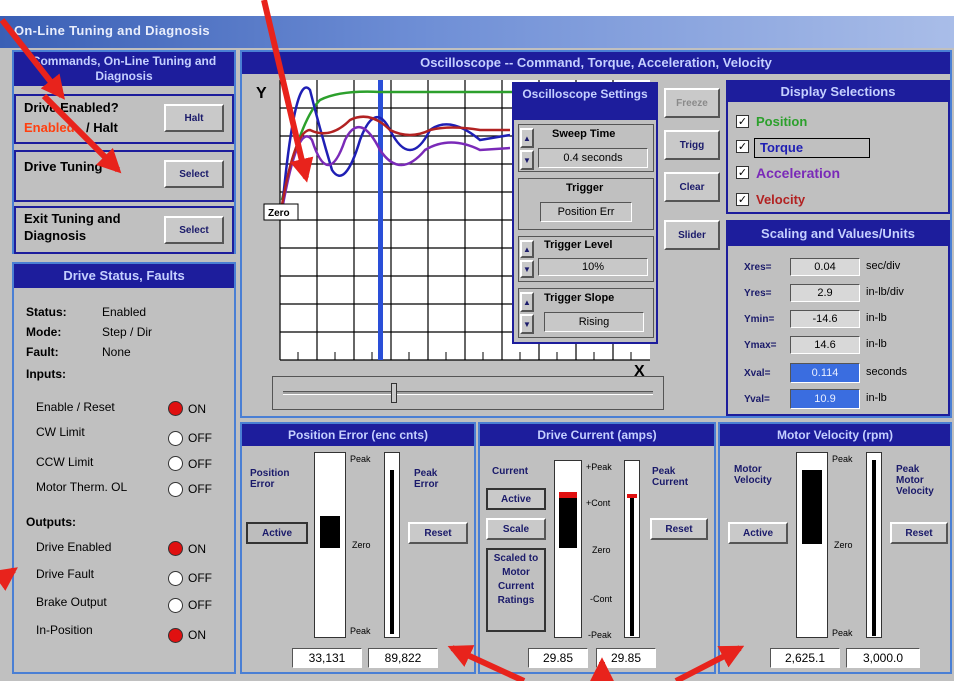  Describe the element at coordinates (825, 267) in the screenshot. I see `xres-value: 0.04` at that location.